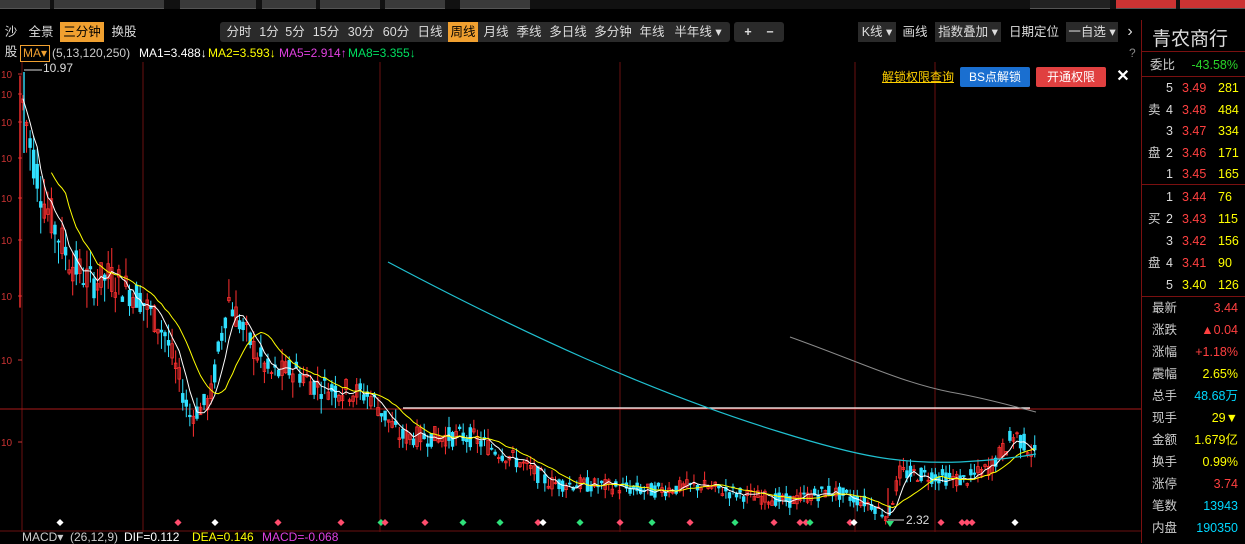 This screenshot has width=1245, height=544. I want to click on ma2-value: MA2=3.593↓, so click(242, 53).